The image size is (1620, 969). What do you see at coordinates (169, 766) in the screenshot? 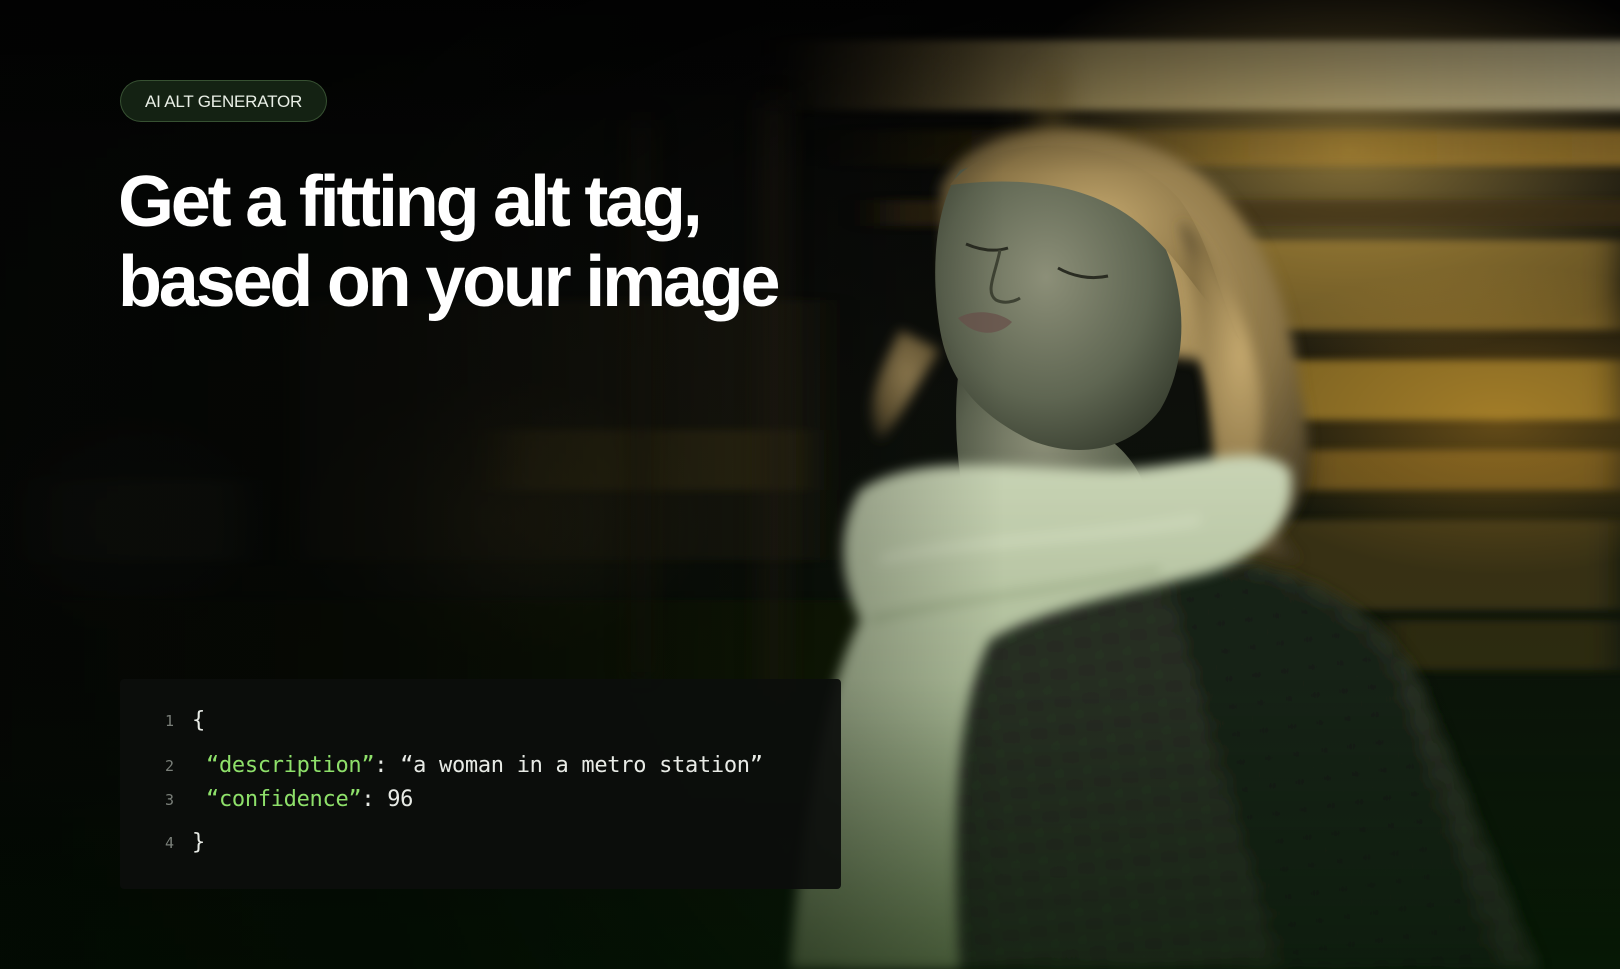
I see `line-number: 2` at bounding box center [169, 766].